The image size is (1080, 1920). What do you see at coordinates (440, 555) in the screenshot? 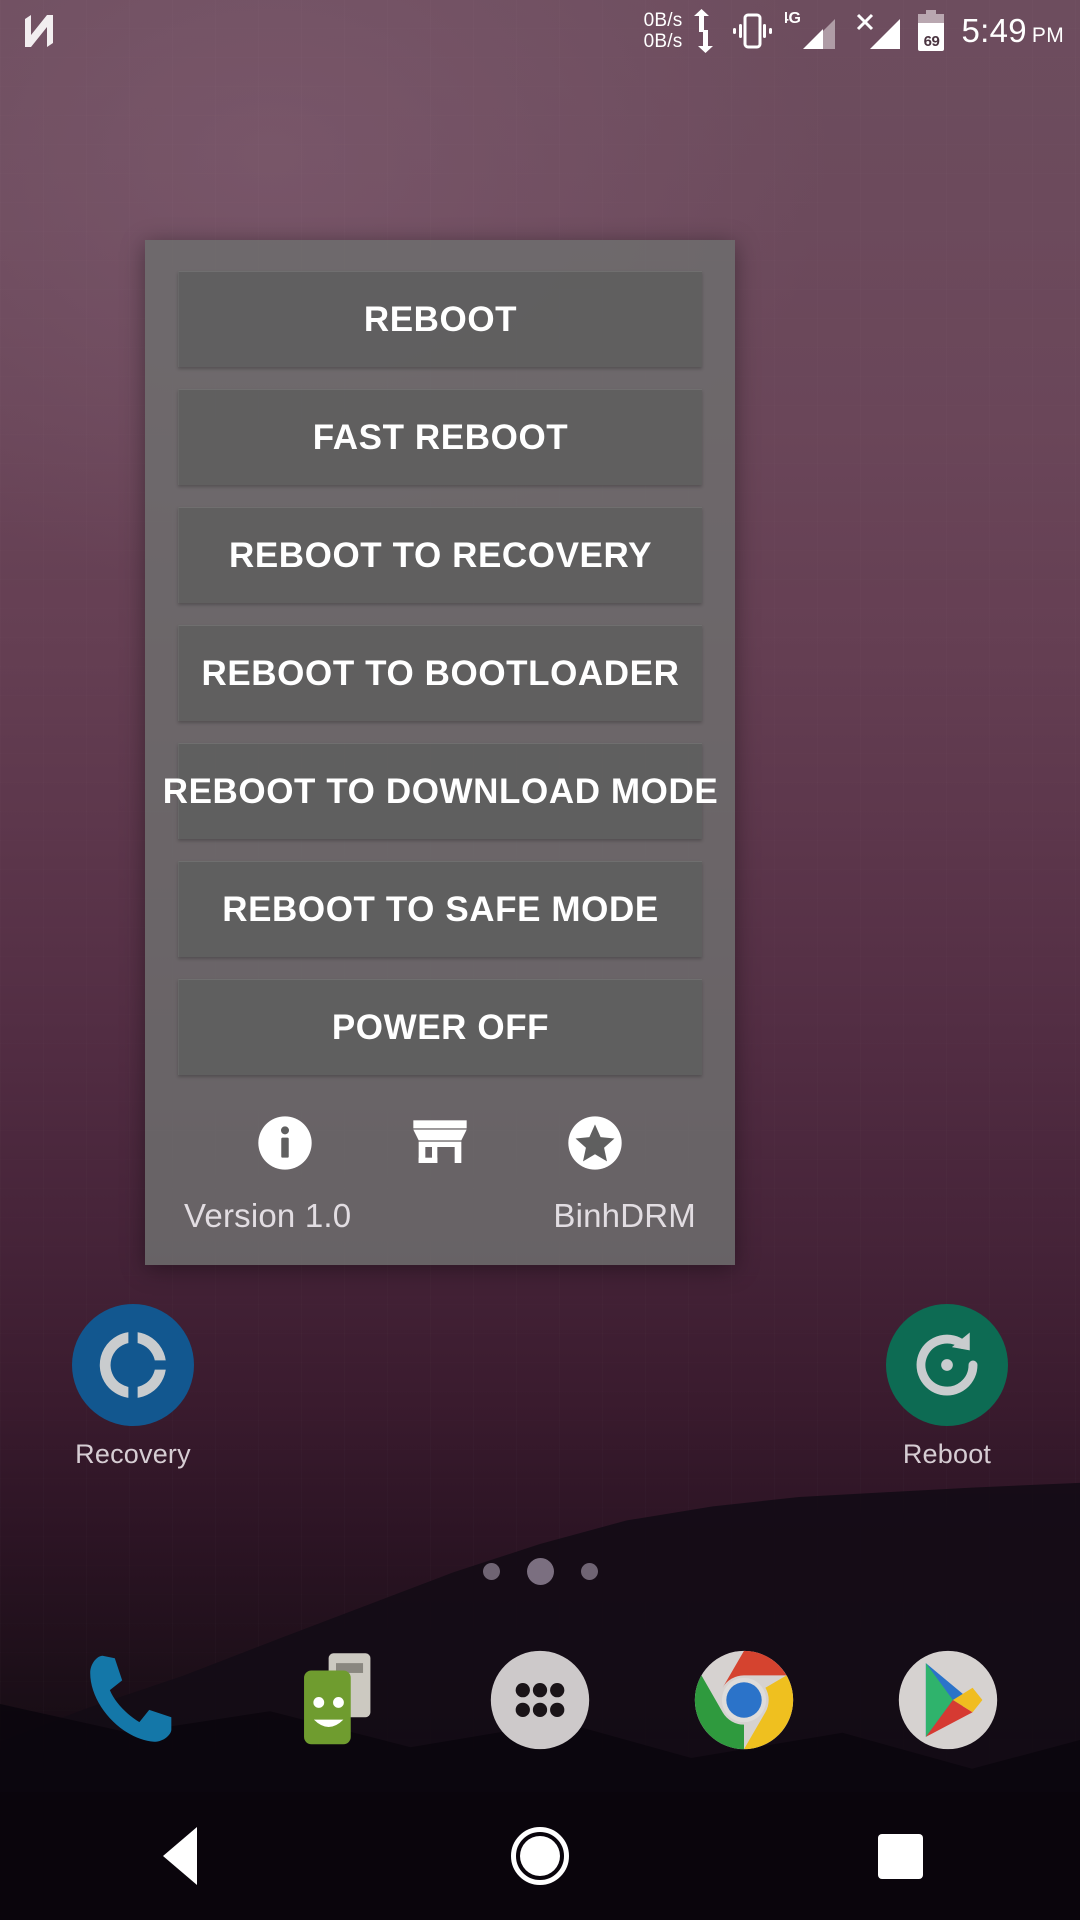
I see `reboot-to-recovery-button: REBOOT TO RECOVERY` at bounding box center [440, 555].